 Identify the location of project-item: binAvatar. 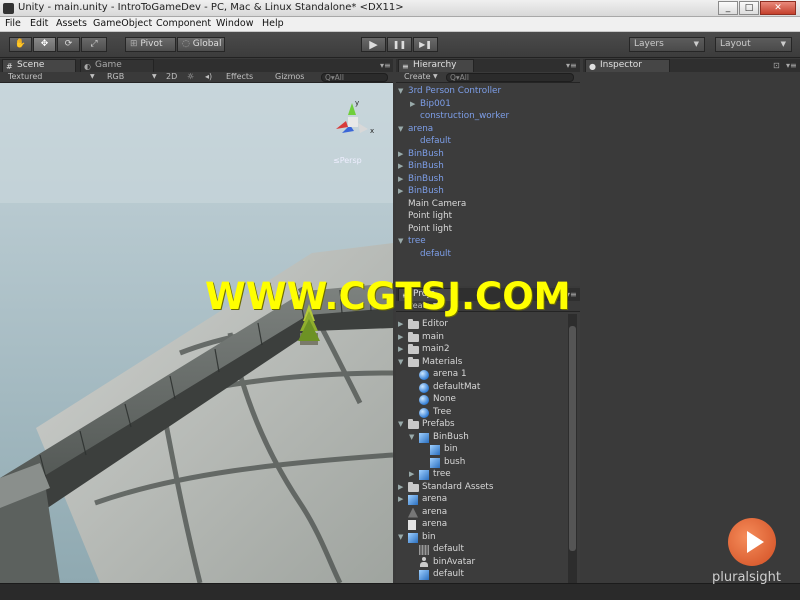
(482, 562).